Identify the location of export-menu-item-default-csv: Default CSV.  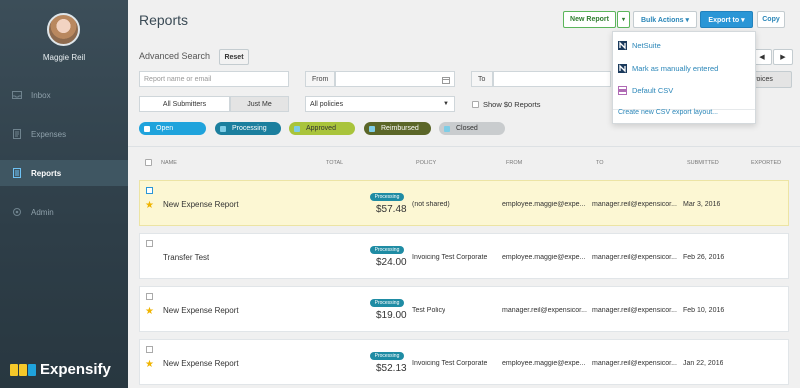
(645, 90).